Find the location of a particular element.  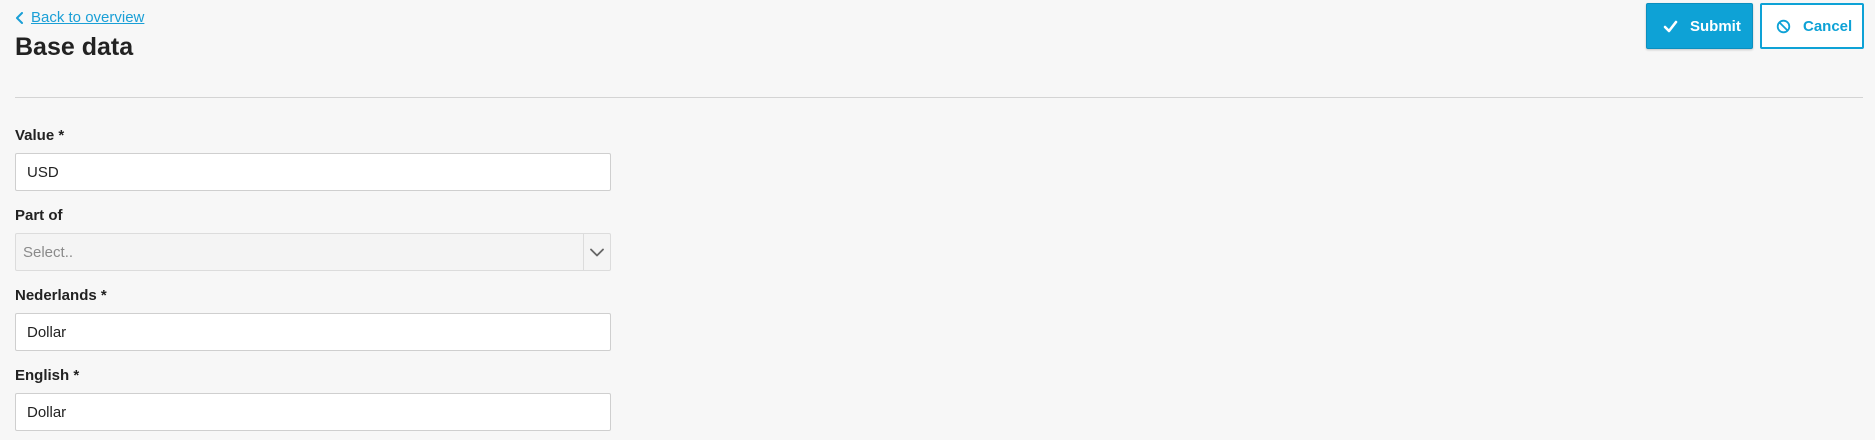

cancel-button: Cancel is located at coordinates (1812, 26).